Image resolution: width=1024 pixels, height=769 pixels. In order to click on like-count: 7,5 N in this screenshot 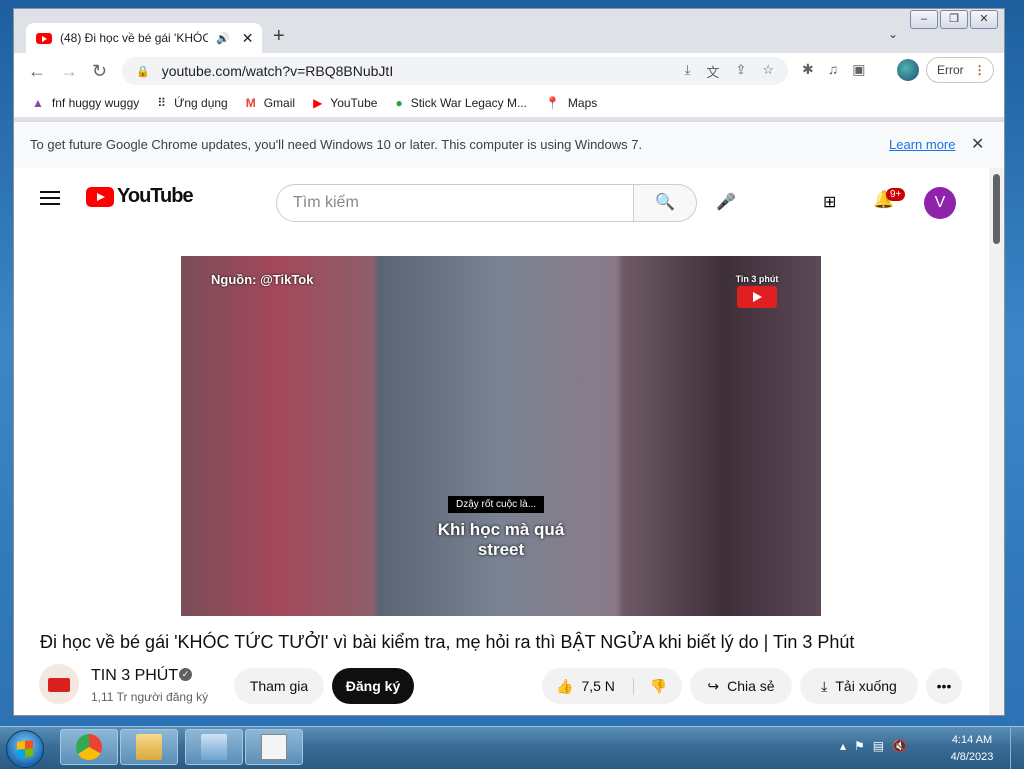, I will do `click(597, 686)`.